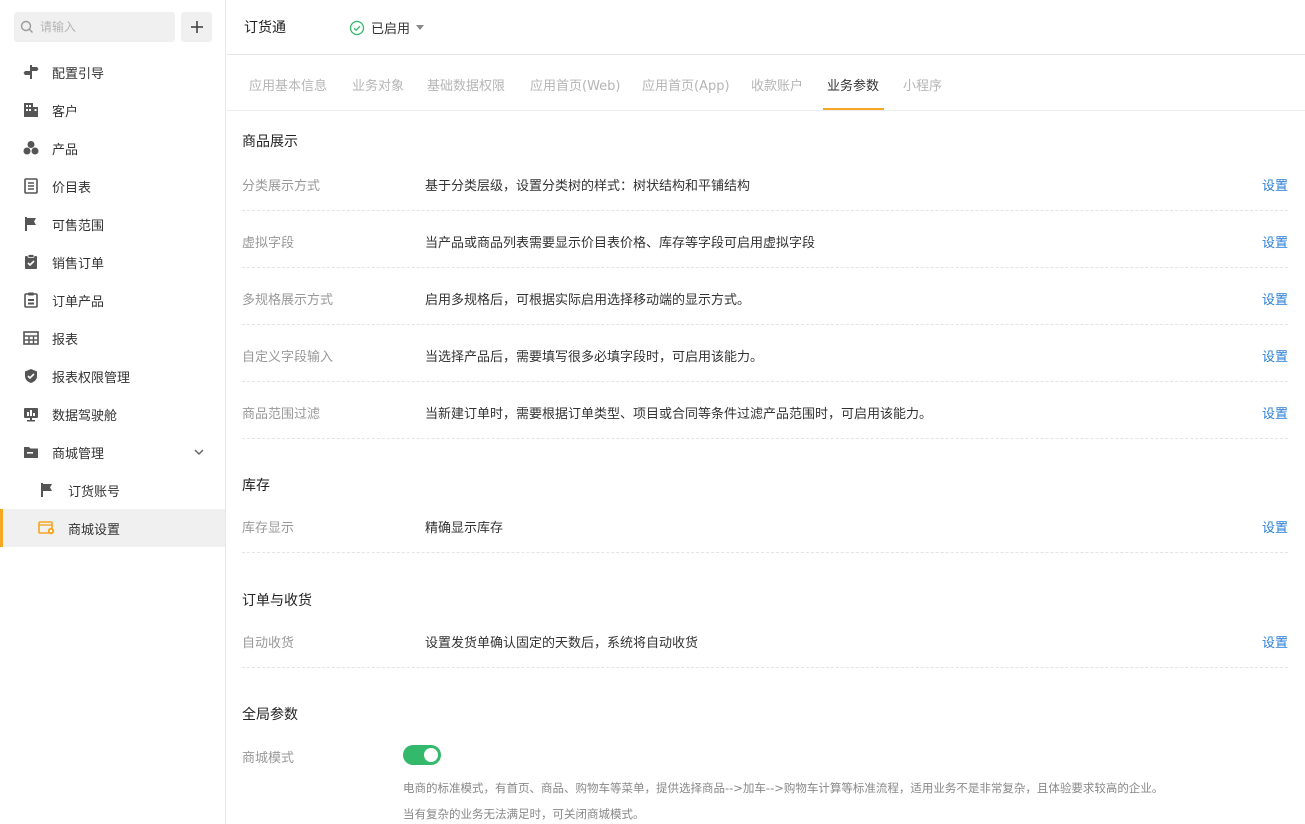 Image resolution: width=1305 pixels, height=824 pixels. I want to click on setting-desc: 当产品或商品列表需要显示价目表价格、库存等字段可启用虚拟字段, so click(620, 243).